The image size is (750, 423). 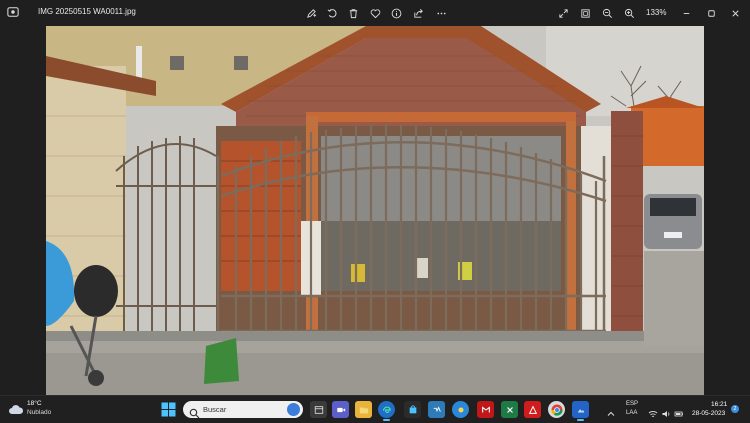 What do you see at coordinates (412, 409) in the screenshot?
I see `store-icon` at bounding box center [412, 409].